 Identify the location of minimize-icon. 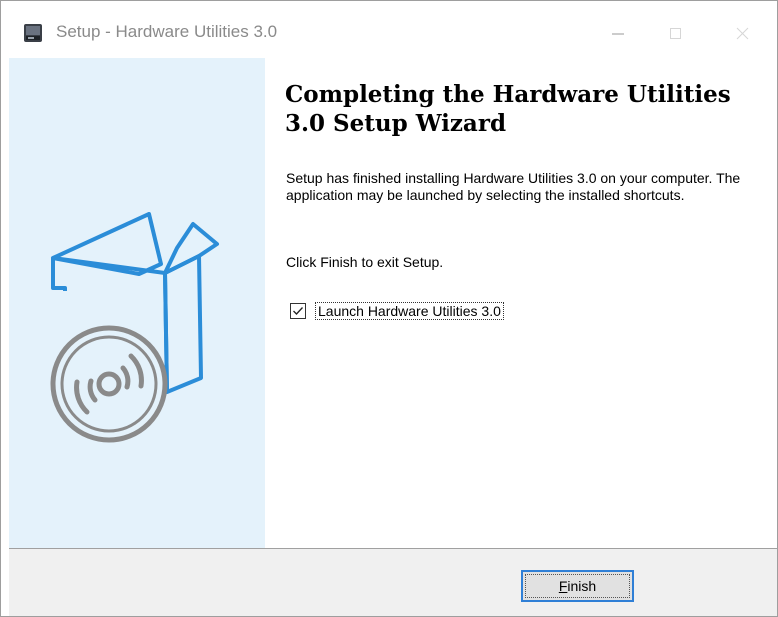
(618, 34).